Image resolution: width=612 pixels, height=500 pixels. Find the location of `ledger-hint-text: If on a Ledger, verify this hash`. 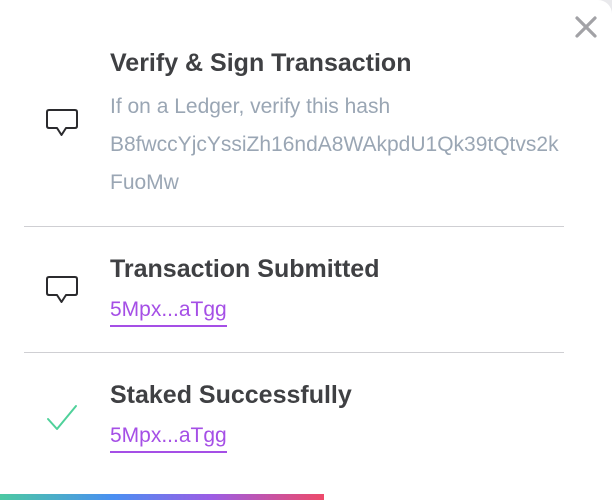

ledger-hint-text: If on a Ledger, verify this hash is located at coordinates (250, 106).